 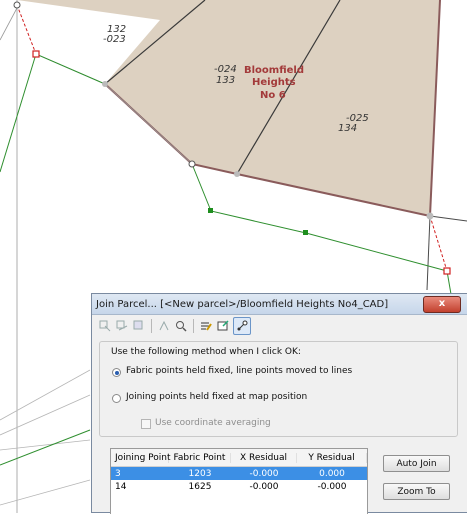 I want to click on col-y-residual: Y Residual, so click(x=332, y=457).